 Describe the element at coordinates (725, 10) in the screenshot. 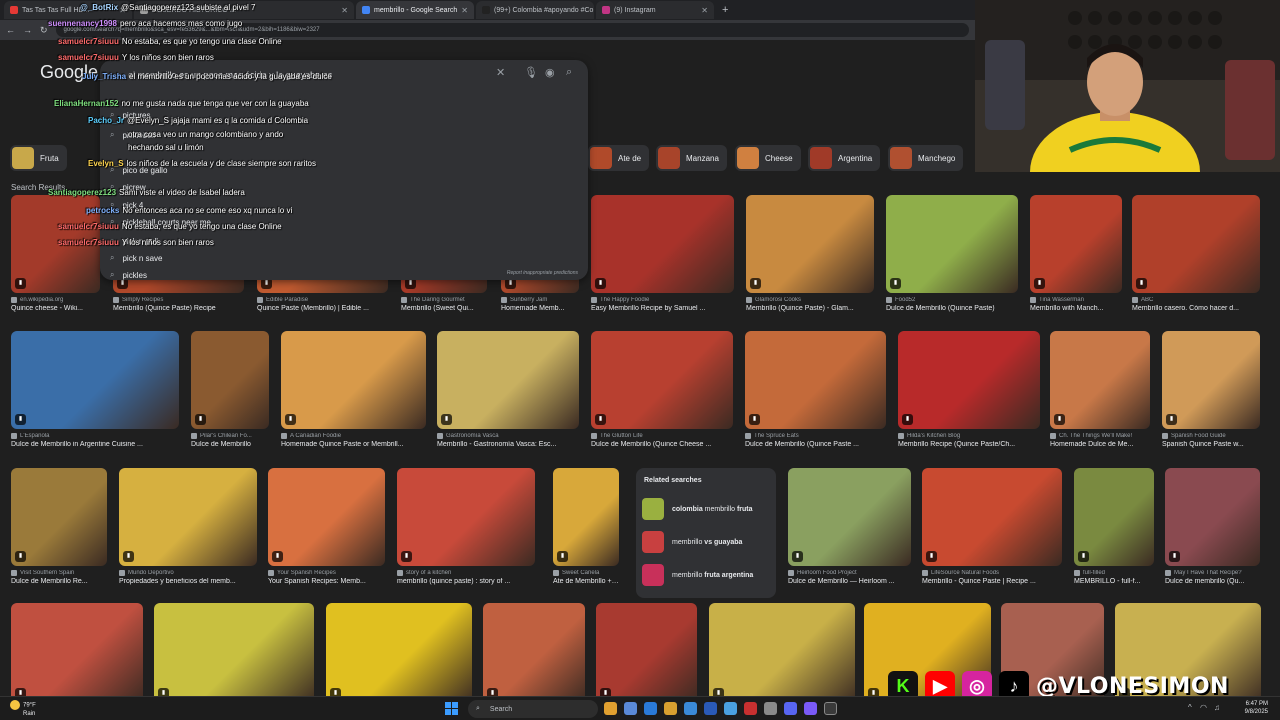

I see `new-tab-button: +` at that location.